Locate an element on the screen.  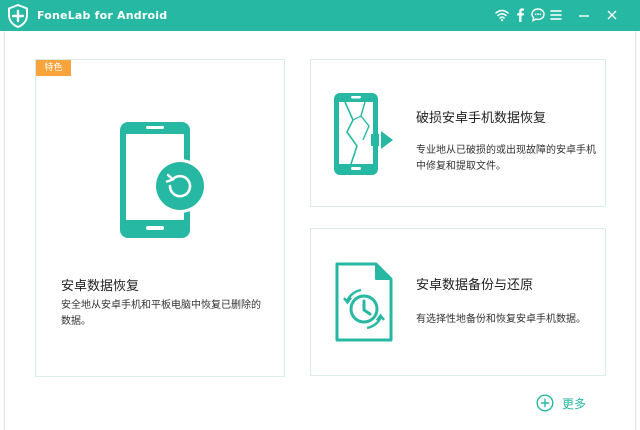
card-title: 安卓数据恢复 is located at coordinates (100, 286).